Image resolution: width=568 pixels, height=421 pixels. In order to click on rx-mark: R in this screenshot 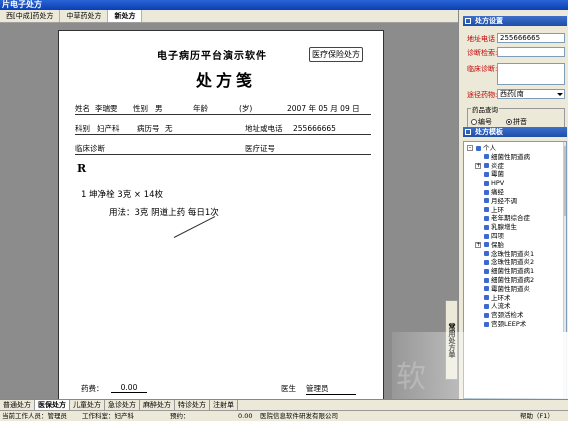, I will do `click(82, 168)`.